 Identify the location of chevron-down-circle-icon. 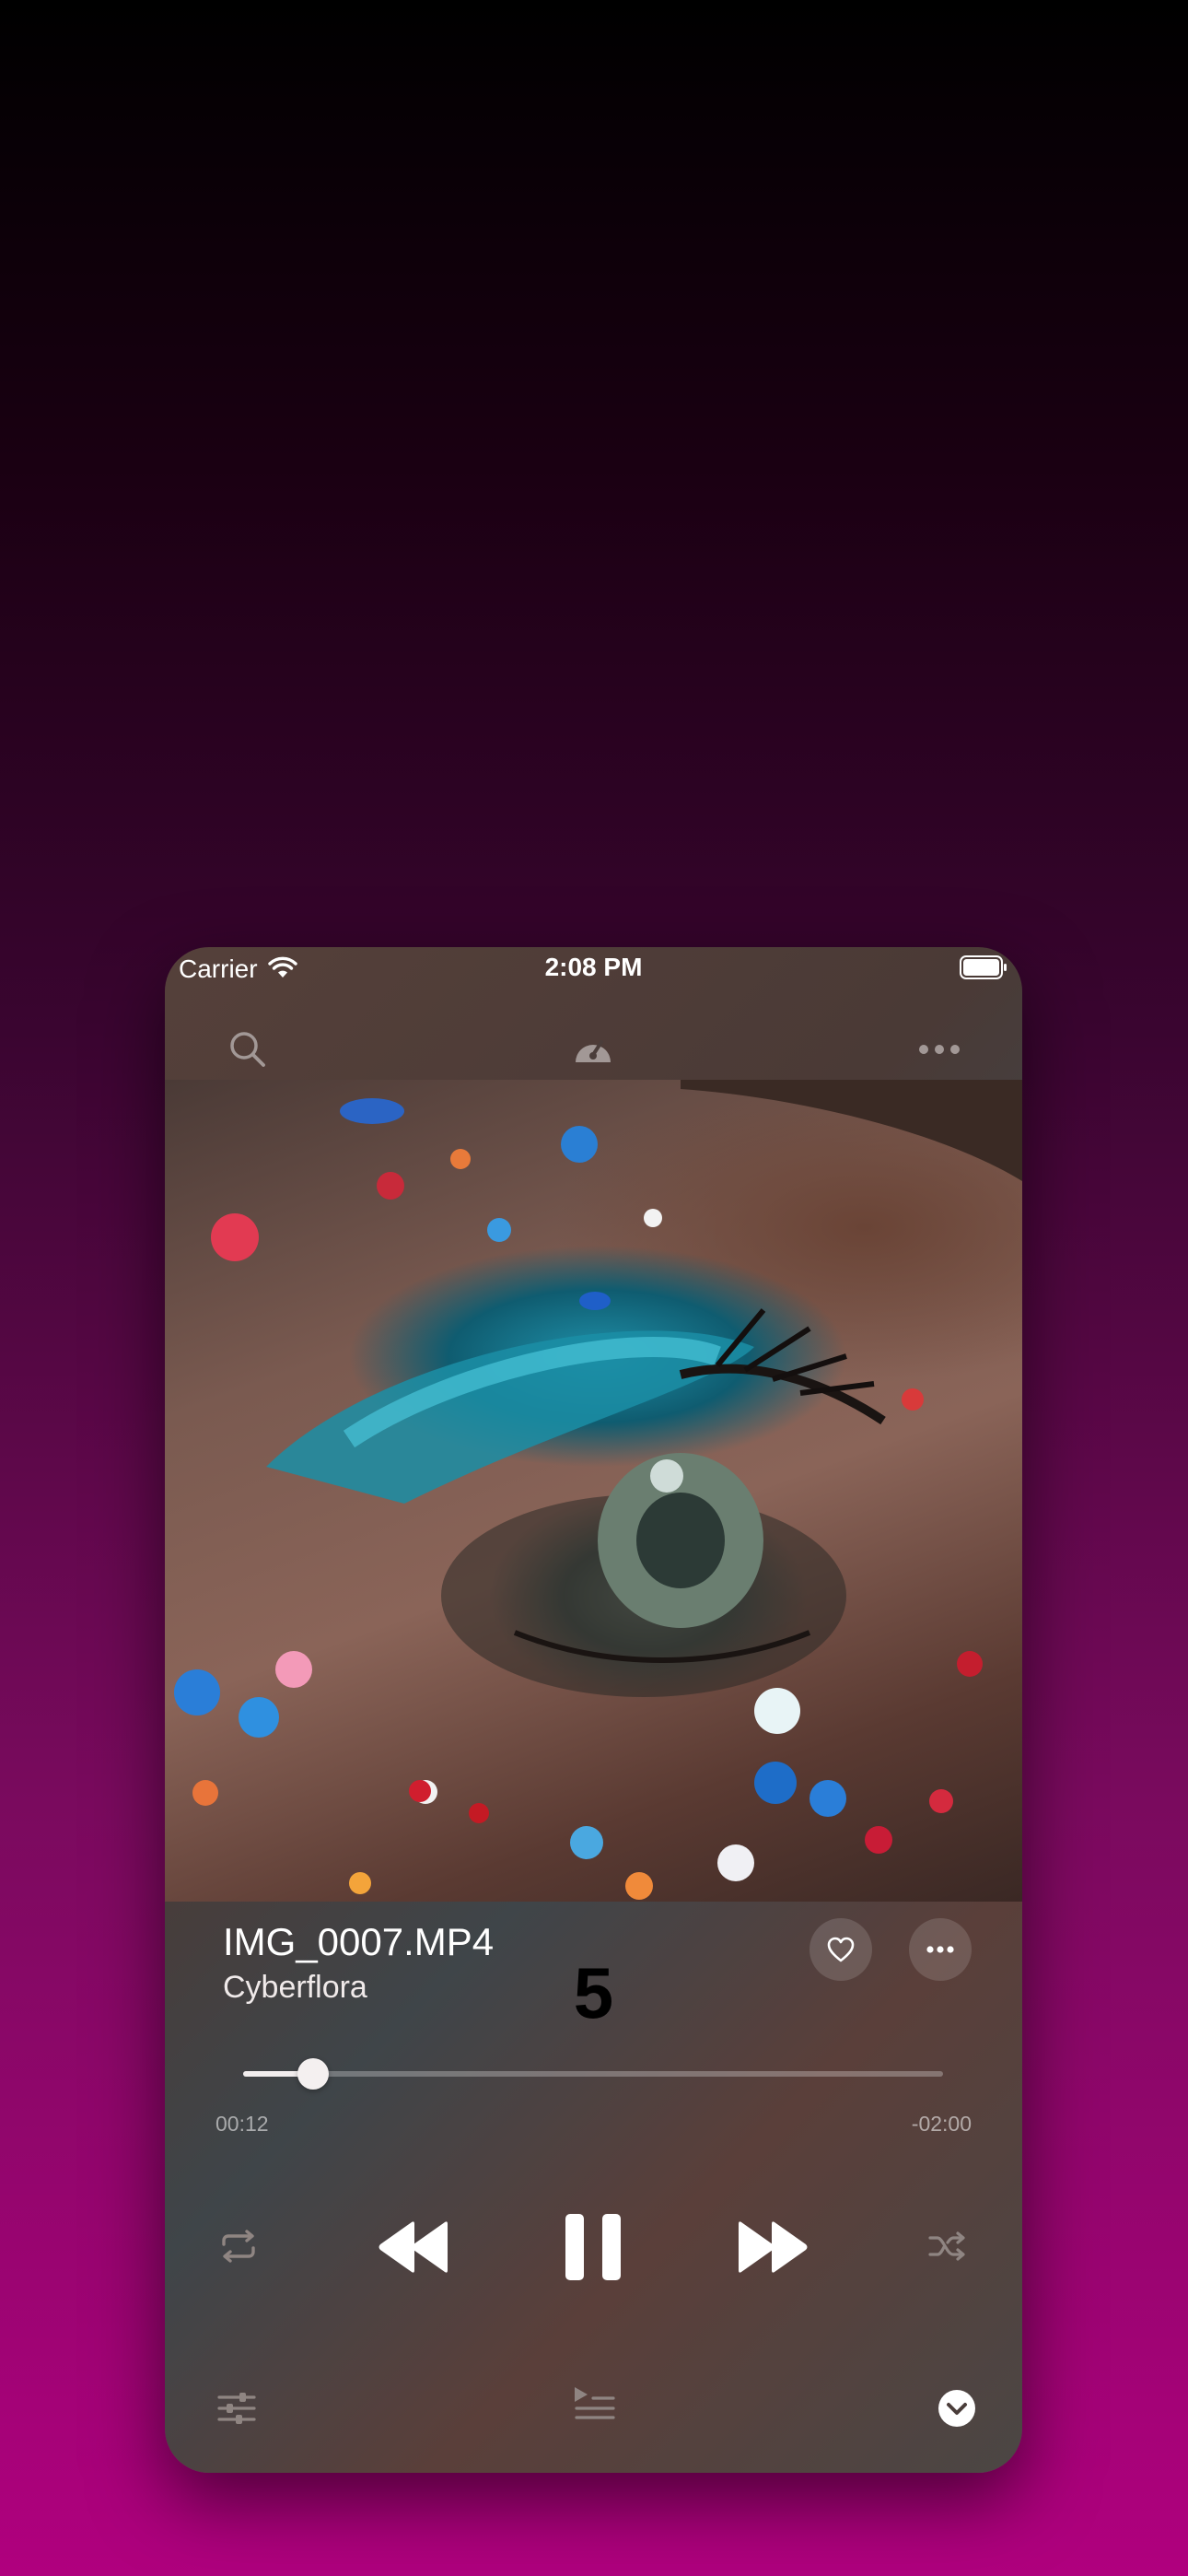
(956, 2408).